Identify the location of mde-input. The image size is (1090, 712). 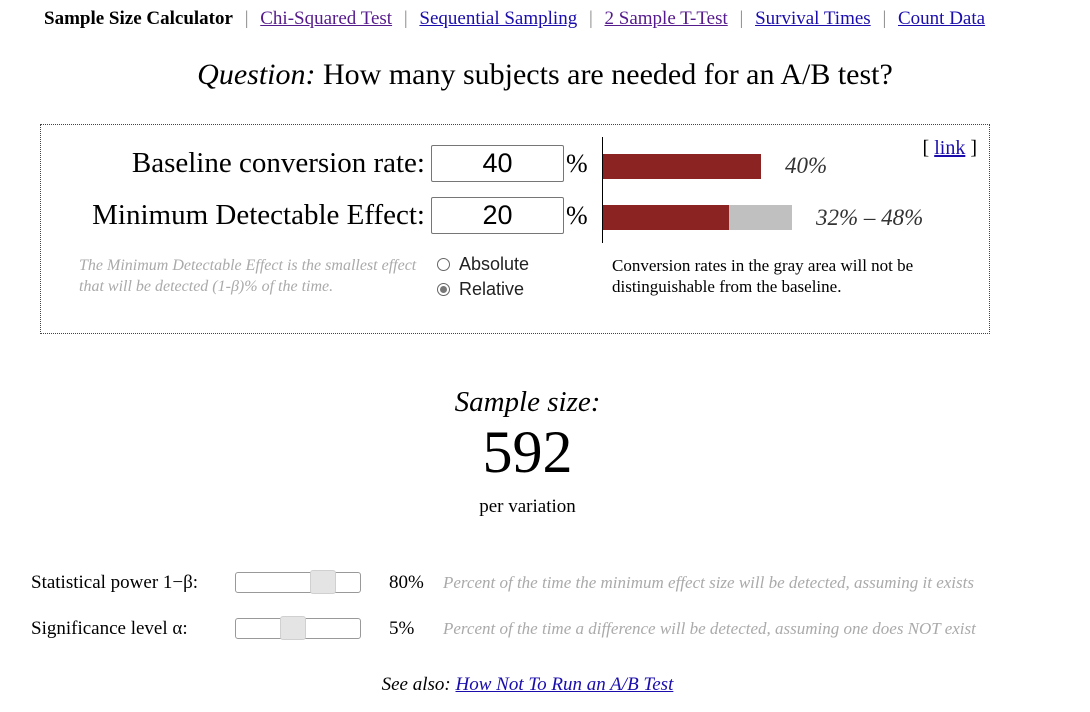
(497, 215).